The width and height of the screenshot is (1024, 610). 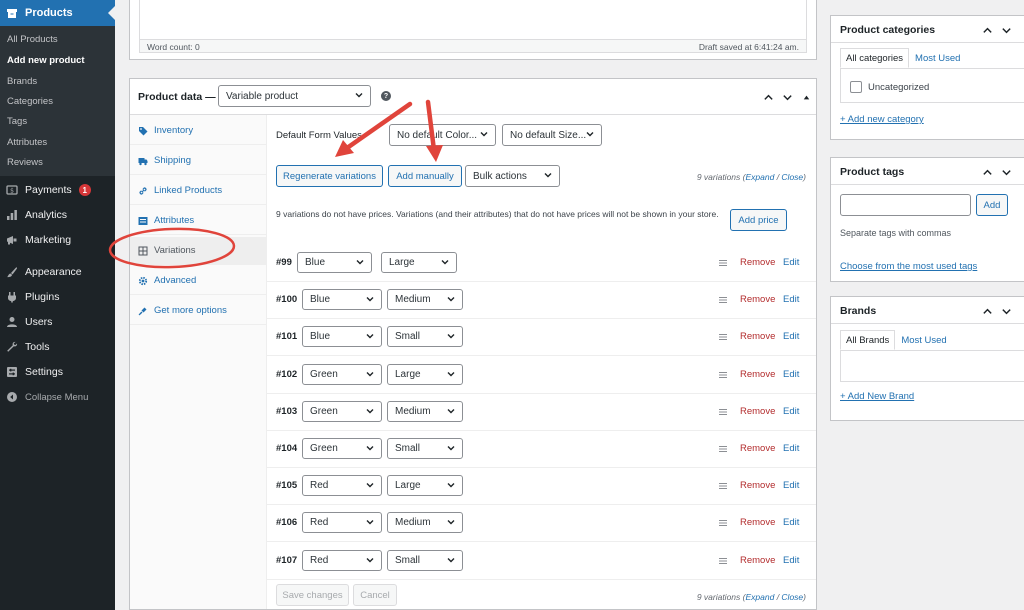 What do you see at coordinates (17, 121) in the screenshot?
I see `submenu-tags: Tags` at bounding box center [17, 121].